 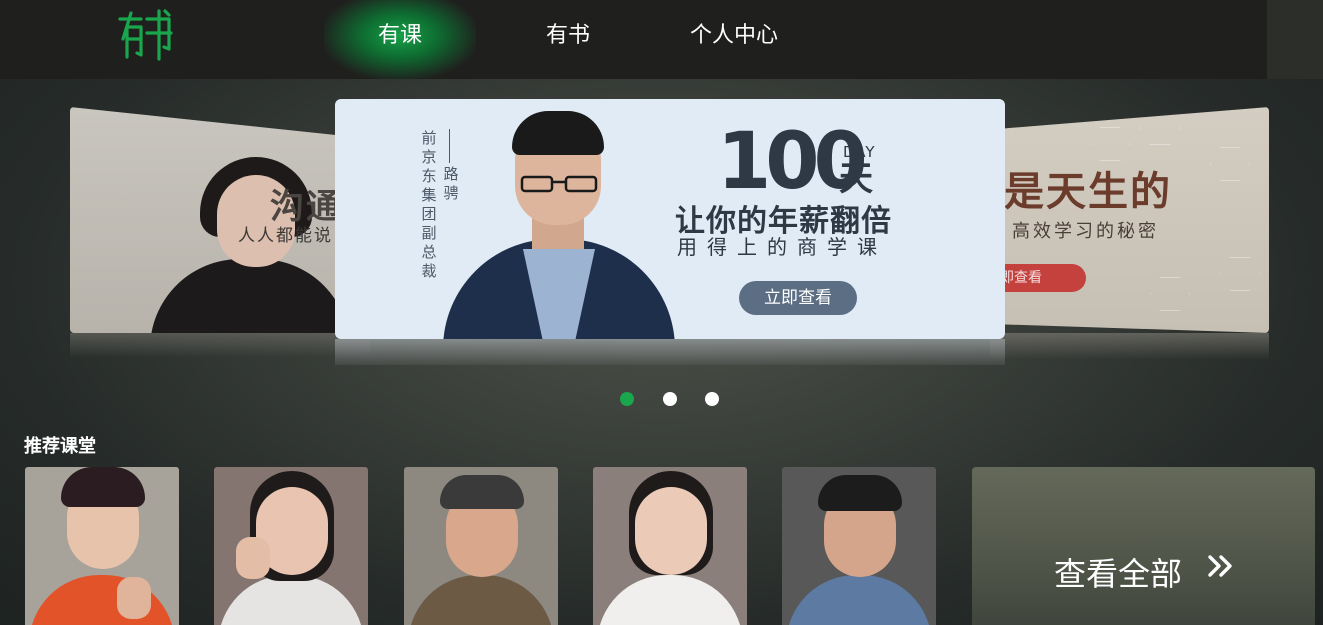 I want to click on carousel-pagination, so click(x=661, y=399).